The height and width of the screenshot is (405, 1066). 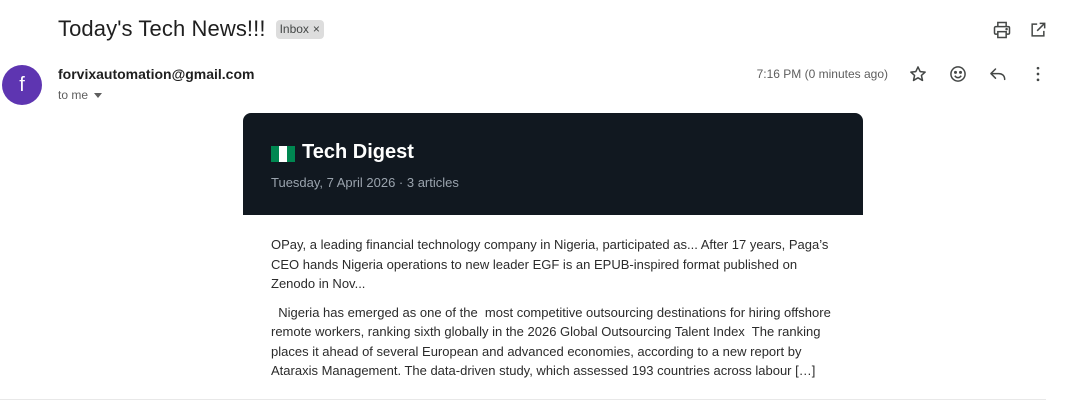 What do you see at coordinates (283, 153) in the screenshot?
I see `nigeria-flag-icon` at bounding box center [283, 153].